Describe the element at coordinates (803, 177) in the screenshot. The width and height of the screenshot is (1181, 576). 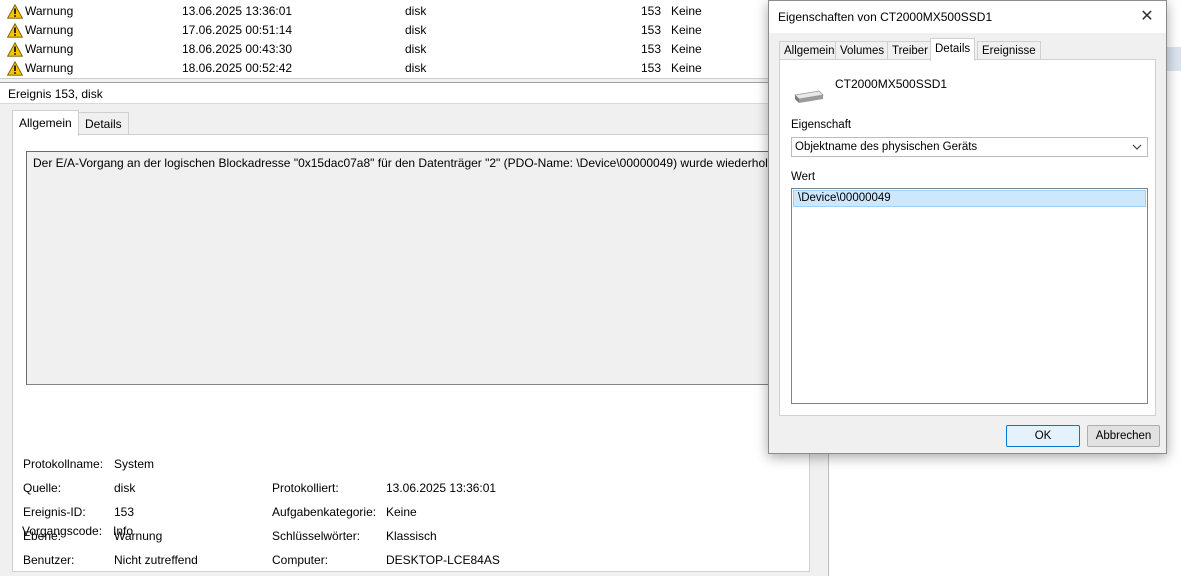
I see `value-label: Wert` at that location.